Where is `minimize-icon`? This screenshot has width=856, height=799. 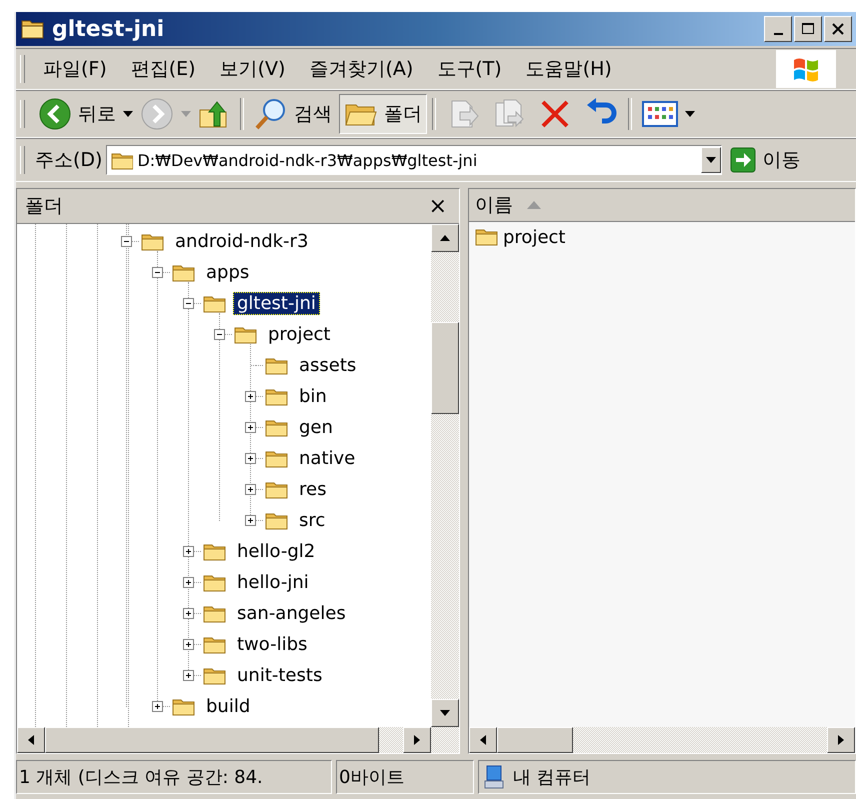 minimize-icon is located at coordinates (778, 34).